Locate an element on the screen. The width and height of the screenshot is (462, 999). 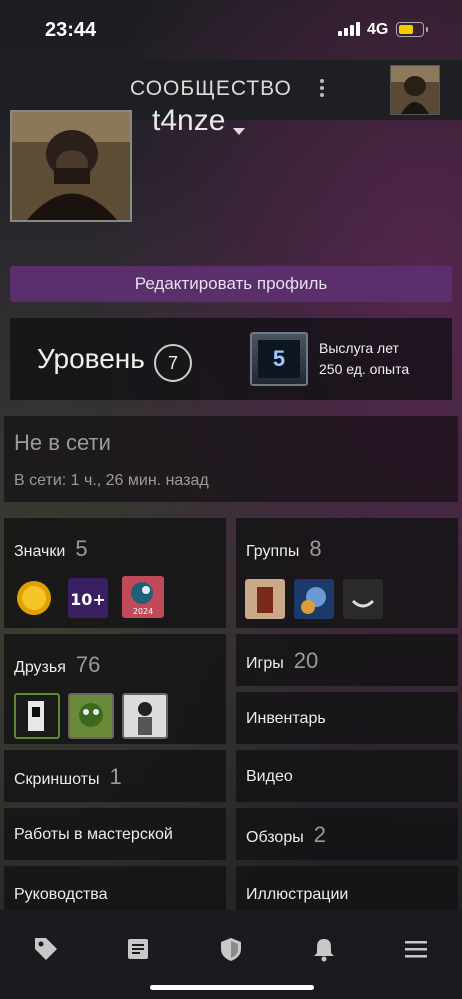
artwork-tile: Иллюстрации is located at coordinates (347, 889).